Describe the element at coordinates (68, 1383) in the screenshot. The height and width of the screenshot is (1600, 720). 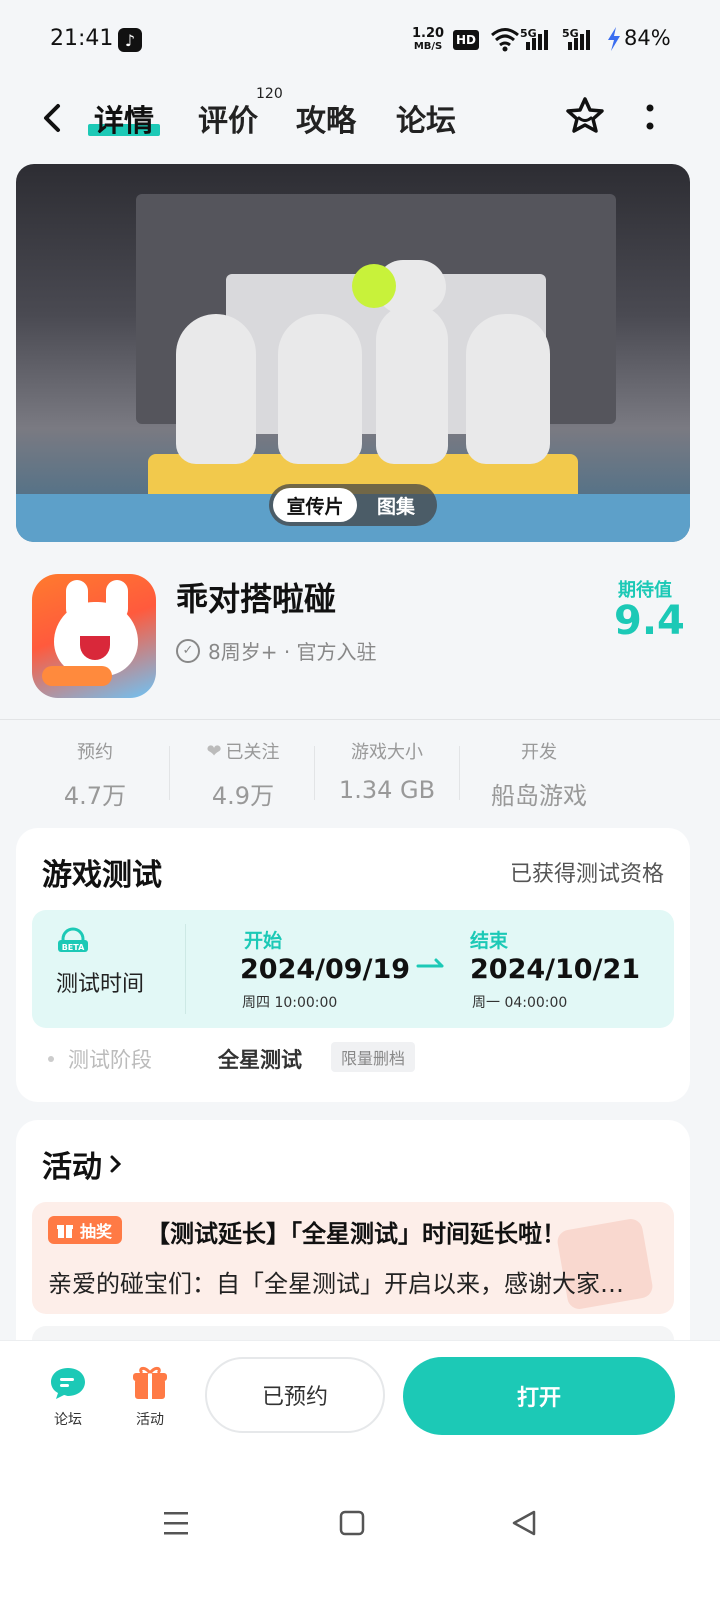
I see `forum-chat-icon` at that location.